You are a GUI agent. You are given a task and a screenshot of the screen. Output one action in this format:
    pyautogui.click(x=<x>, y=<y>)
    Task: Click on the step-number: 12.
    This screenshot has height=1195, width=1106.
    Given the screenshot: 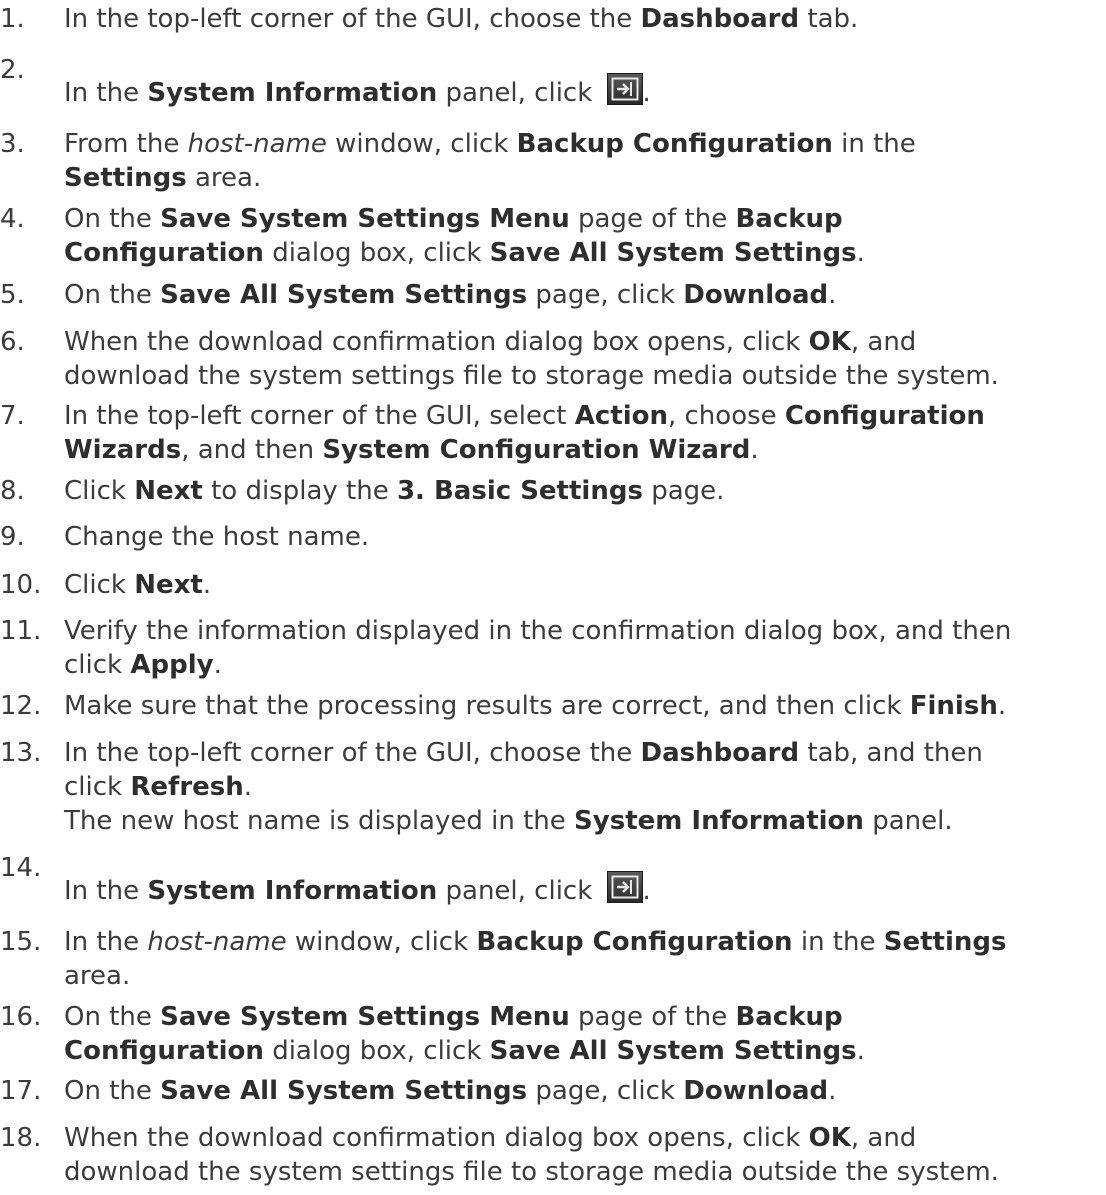 What is the action you would take?
    pyautogui.click(x=21, y=706)
    